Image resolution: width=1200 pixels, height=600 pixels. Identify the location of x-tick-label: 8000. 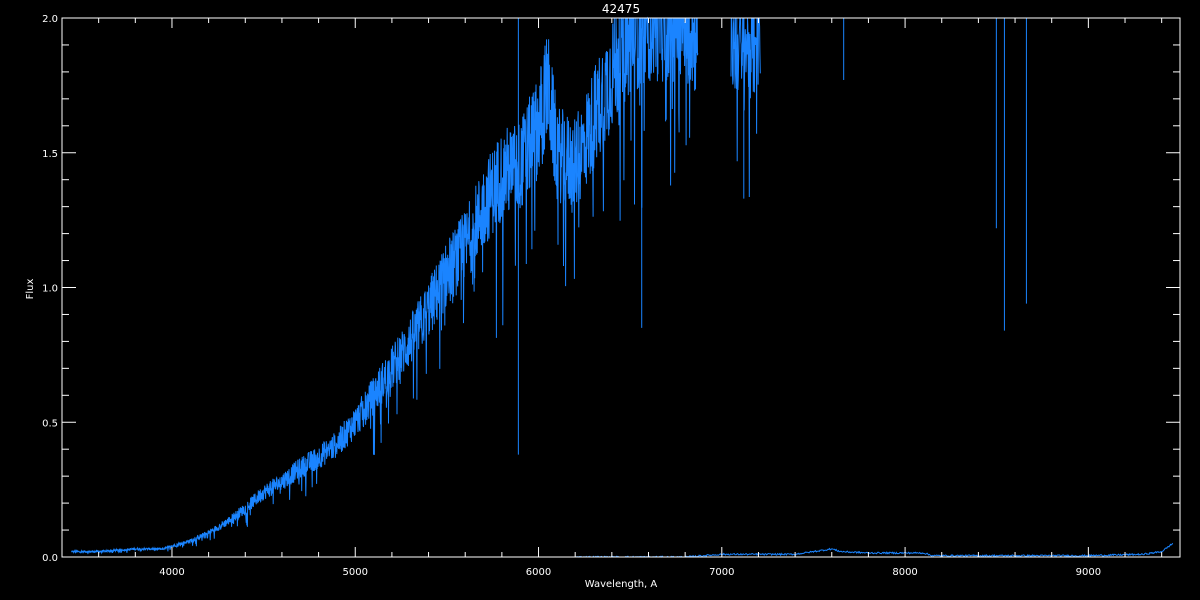
(904, 572).